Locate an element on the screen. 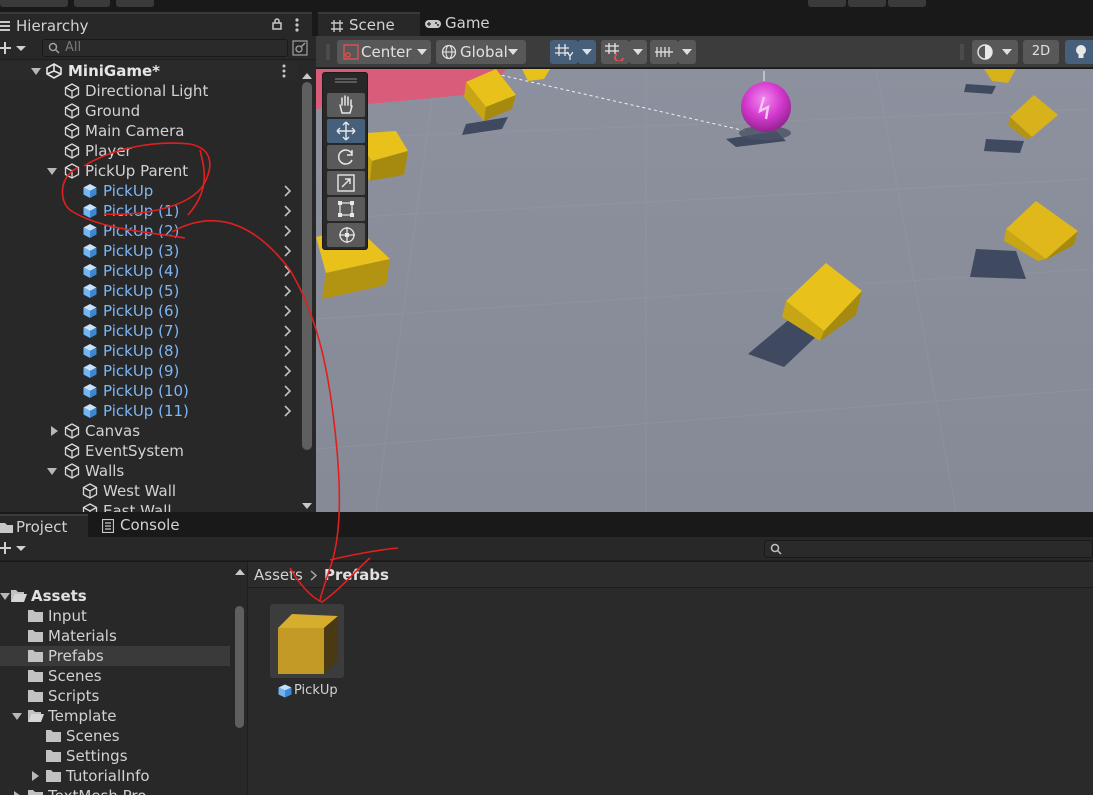 The width and height of the screenshot is (1093, 795). hierarchy-prefab-item: PickUp (3) is located at coordinates (149, 251).